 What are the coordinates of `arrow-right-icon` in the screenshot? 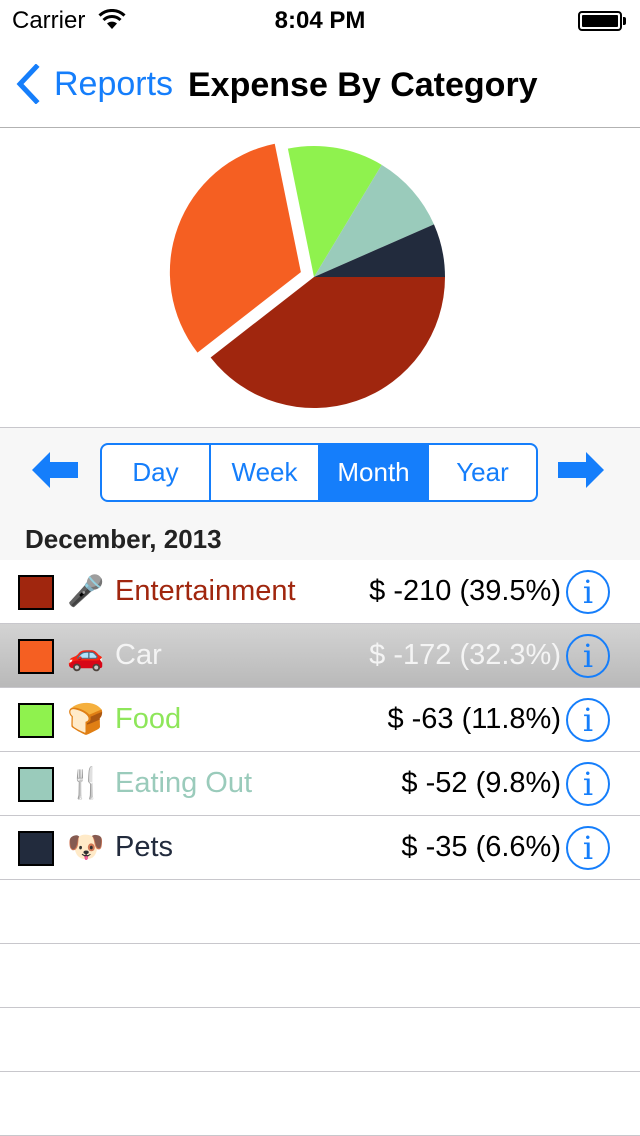 It's located at (582, 470).